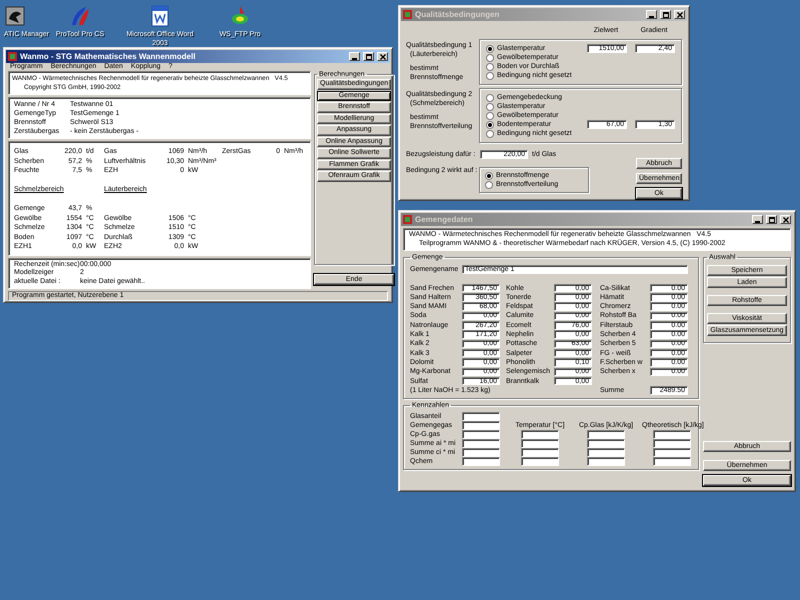  Describe the element at coordinates (444, 219) in the screenshot. I see `window-title: Gemengedaten` at that location.